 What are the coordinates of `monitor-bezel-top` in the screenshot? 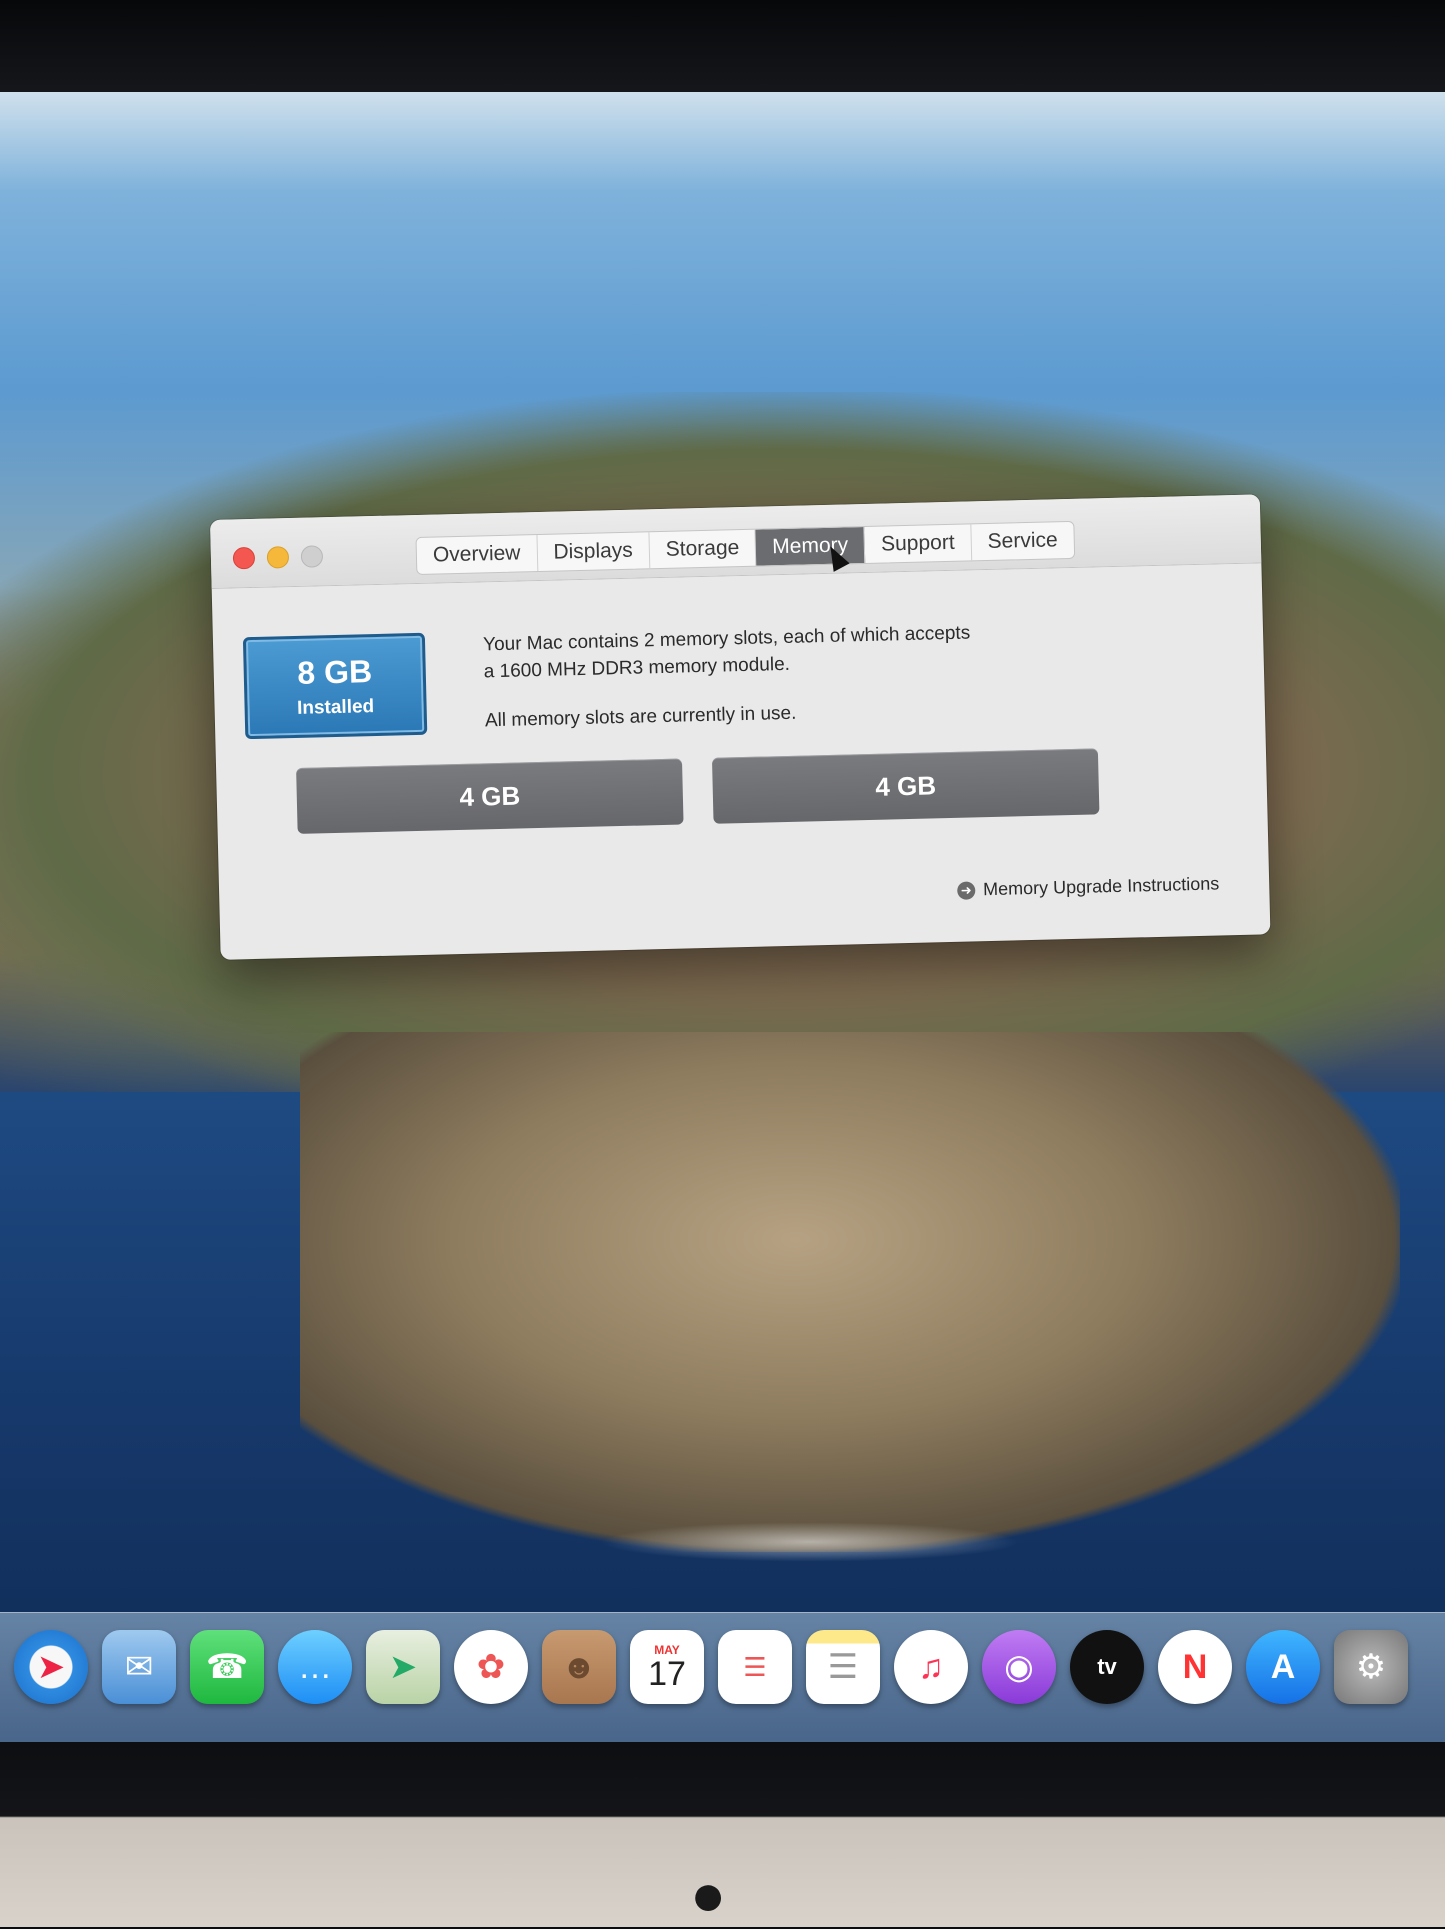 It's located at (722, 47).